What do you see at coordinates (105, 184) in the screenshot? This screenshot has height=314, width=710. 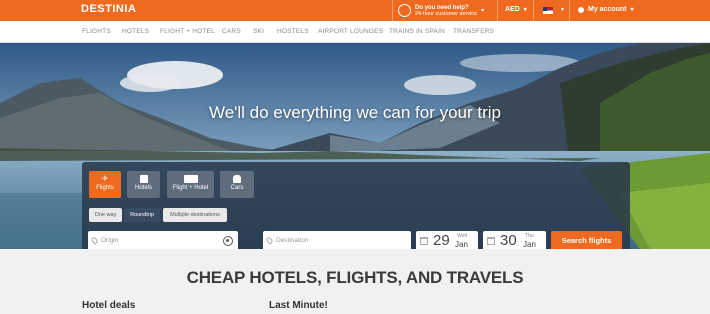 I see `tab-flights: ✈ Flights` at bounding box center [105, 184].